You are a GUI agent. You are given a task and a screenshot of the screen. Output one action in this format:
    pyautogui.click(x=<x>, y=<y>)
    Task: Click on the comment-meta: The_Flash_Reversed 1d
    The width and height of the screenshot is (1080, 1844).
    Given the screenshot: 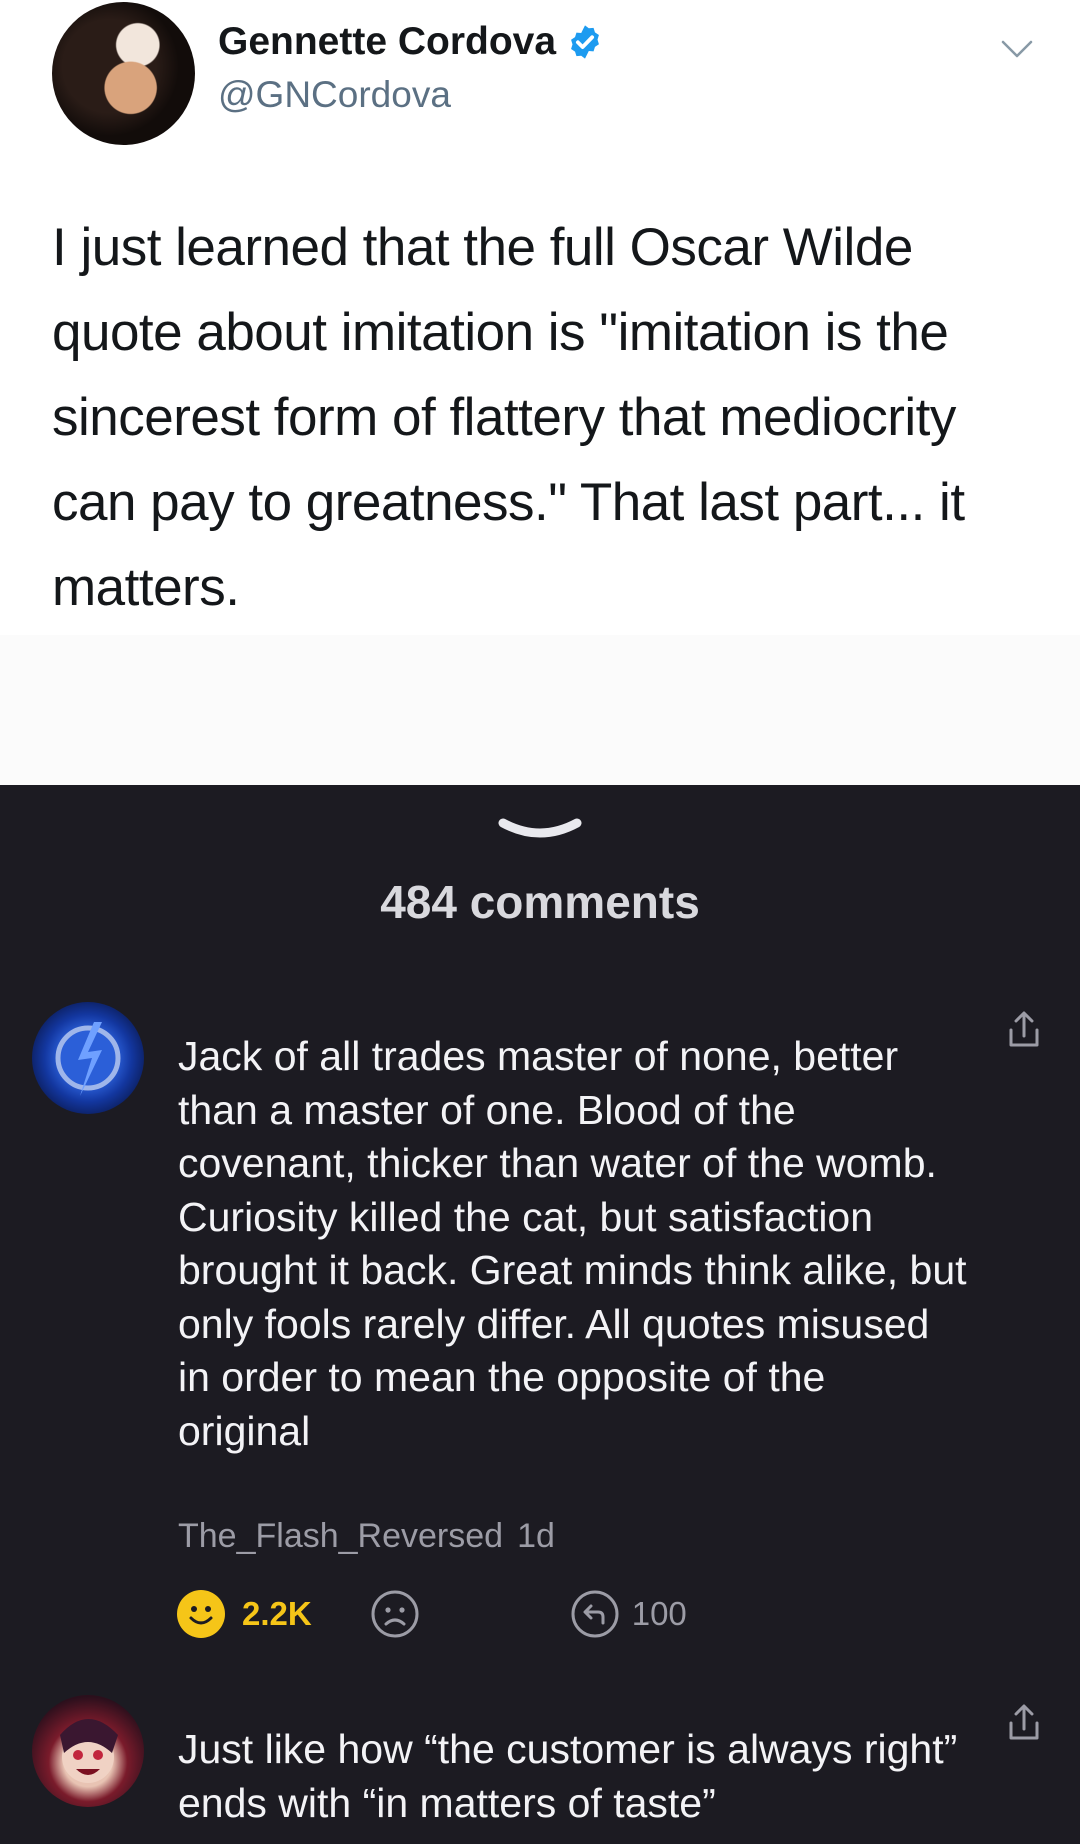 What is the action you would take?
    pyautogui.click(x=366, y=1536)
    